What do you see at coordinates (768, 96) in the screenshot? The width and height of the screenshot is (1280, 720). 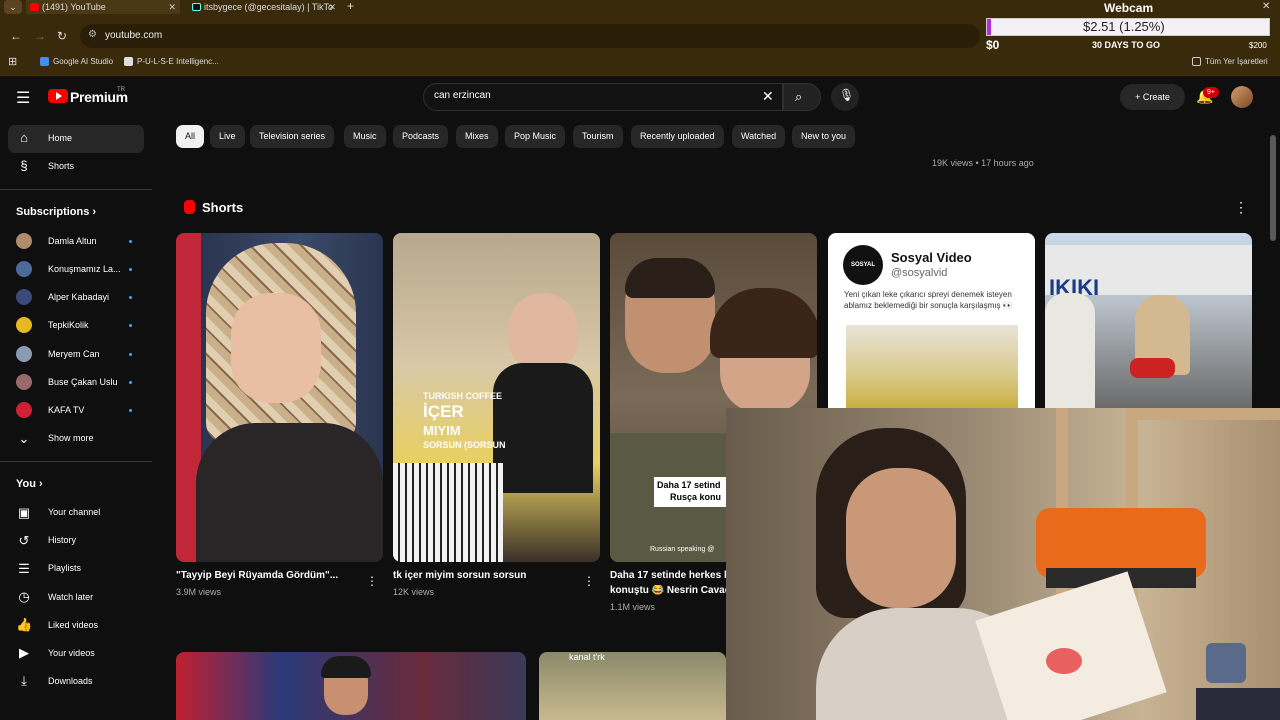 I see `clear-search-icon: ✕` at bounding box center [768, 96].